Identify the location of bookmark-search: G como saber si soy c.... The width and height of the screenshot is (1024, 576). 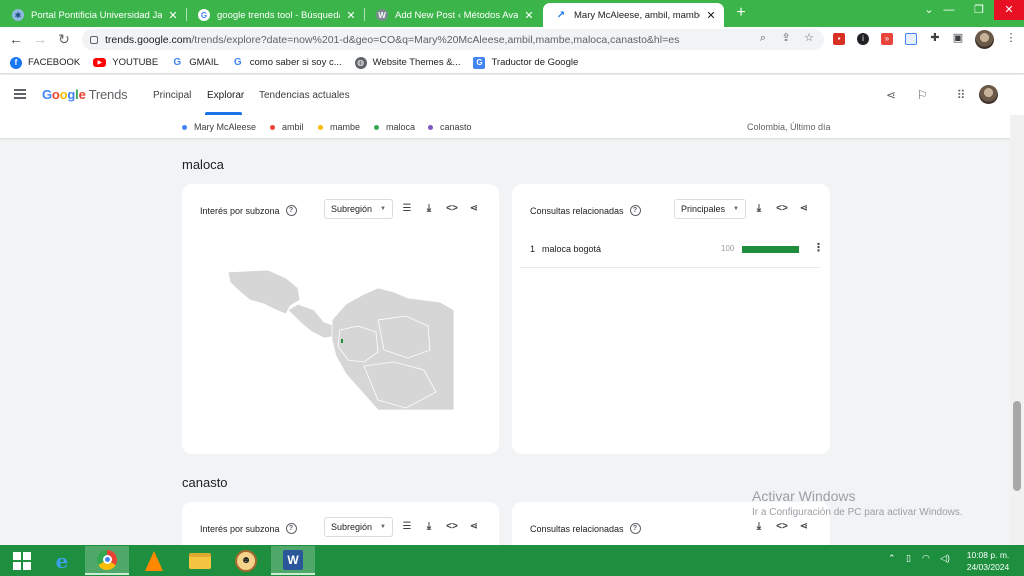
(287, 63).